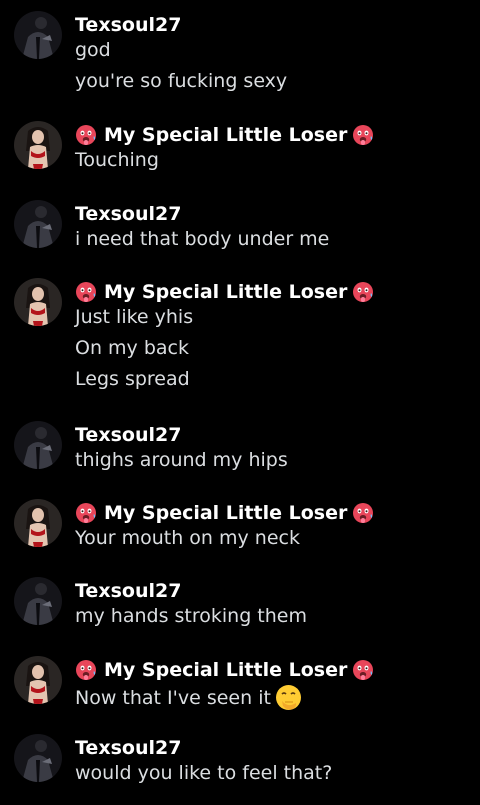 The height and width of the screenshot is (805, 480). Describe the element at coordinates (273, 697) in the screenshot. I see `message-text: Now that I've seen it` at that location.